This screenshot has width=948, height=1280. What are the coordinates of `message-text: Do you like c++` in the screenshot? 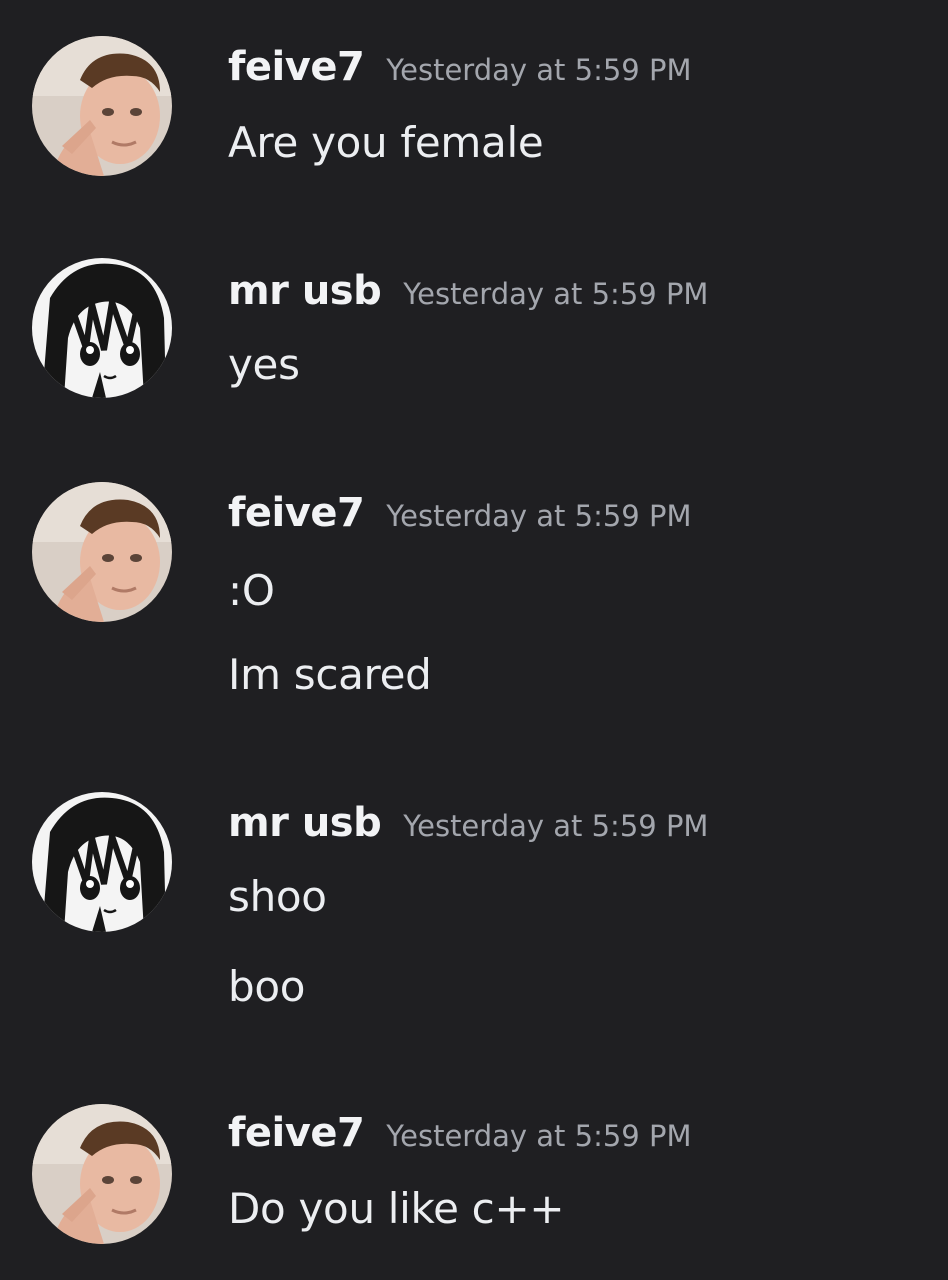 It's located at (396, 1208).